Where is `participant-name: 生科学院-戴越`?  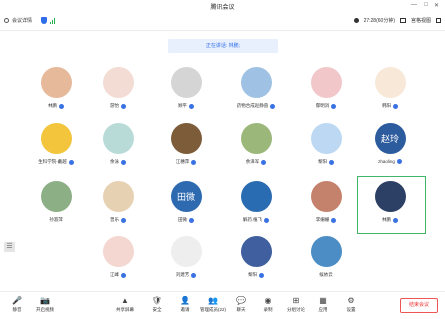 participant-name: 生科学院-戴越 is located at coordinates (52, 161).